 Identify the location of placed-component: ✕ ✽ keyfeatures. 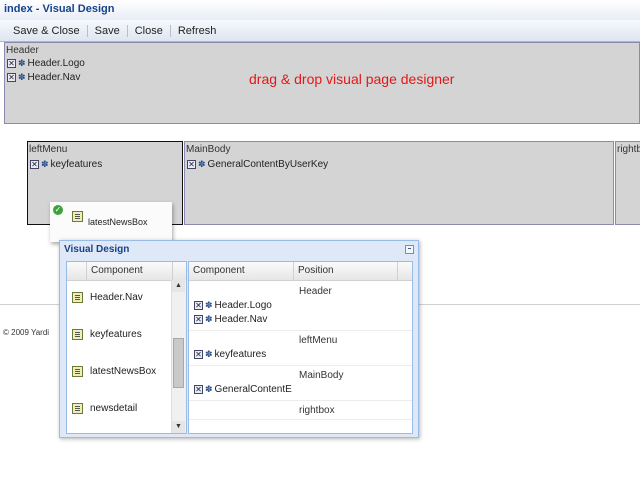
(230, 354).